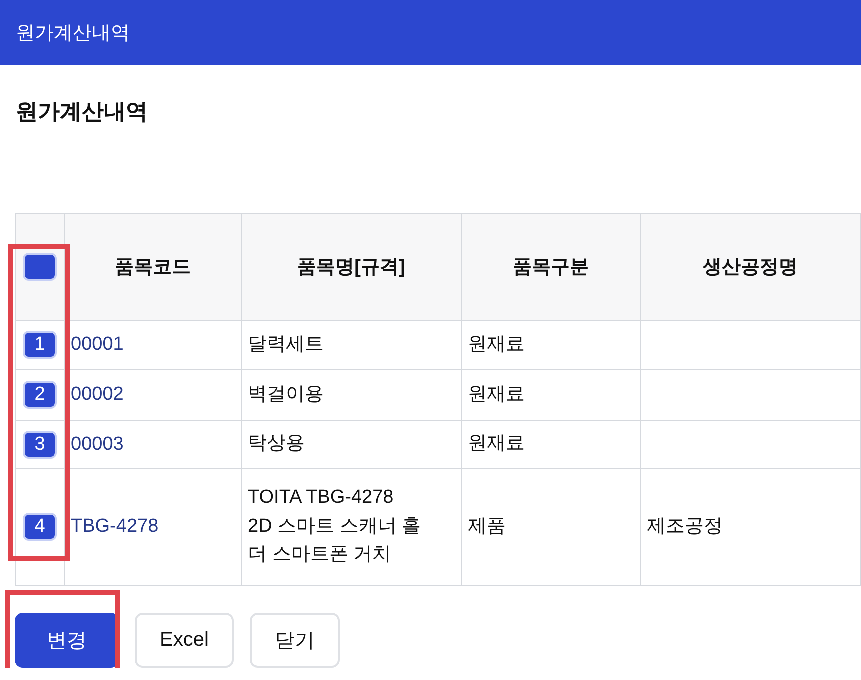 The width and height of the screenshot is (861, 680). Describe the element at coordinates (685, 526) in the screenshot. I see `process-name: 제조공정` at that location.